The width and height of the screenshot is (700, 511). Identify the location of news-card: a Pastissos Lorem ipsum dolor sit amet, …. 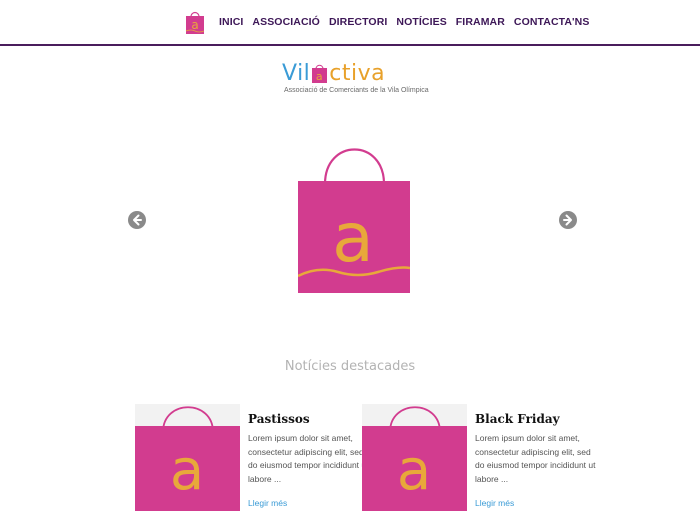
(255, 457).